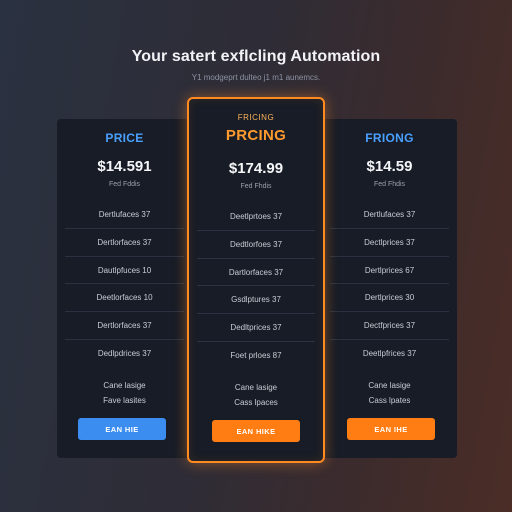 This screenshot has width=512, height=512. Describe the element at coordinates (124, 400) in the screenshot. I see `extra-item: Fave lasites` at that location.